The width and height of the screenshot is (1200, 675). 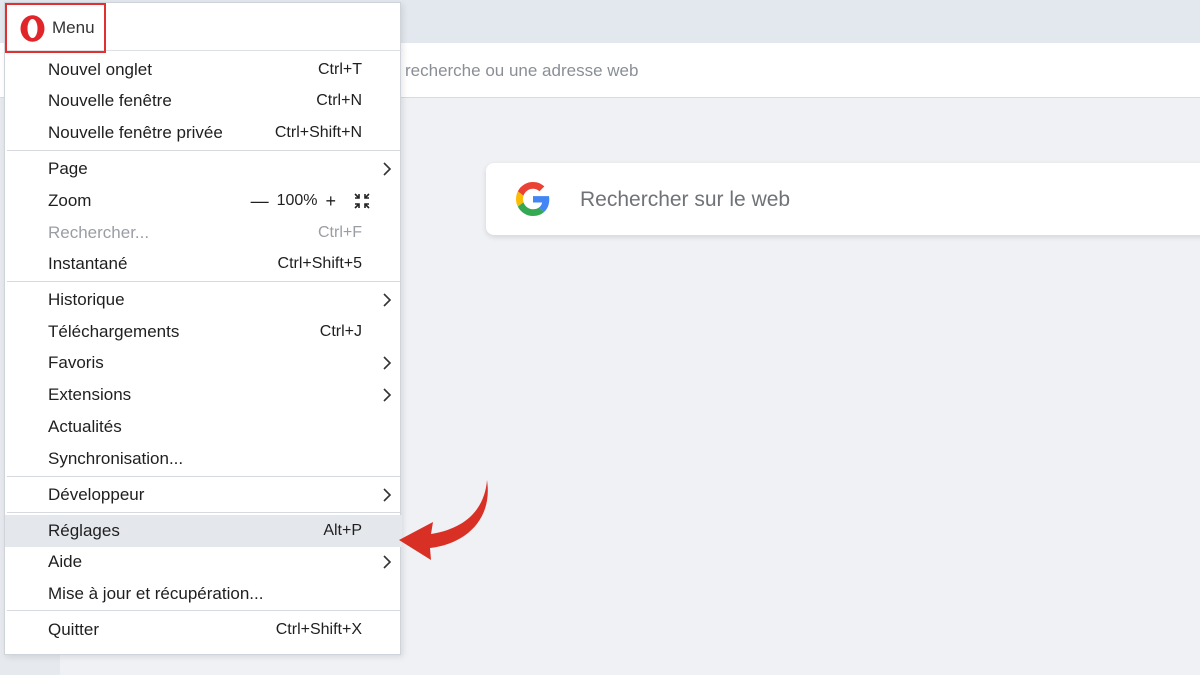 I want to click on zoom-out-button: —, so click(x=260, y=201).